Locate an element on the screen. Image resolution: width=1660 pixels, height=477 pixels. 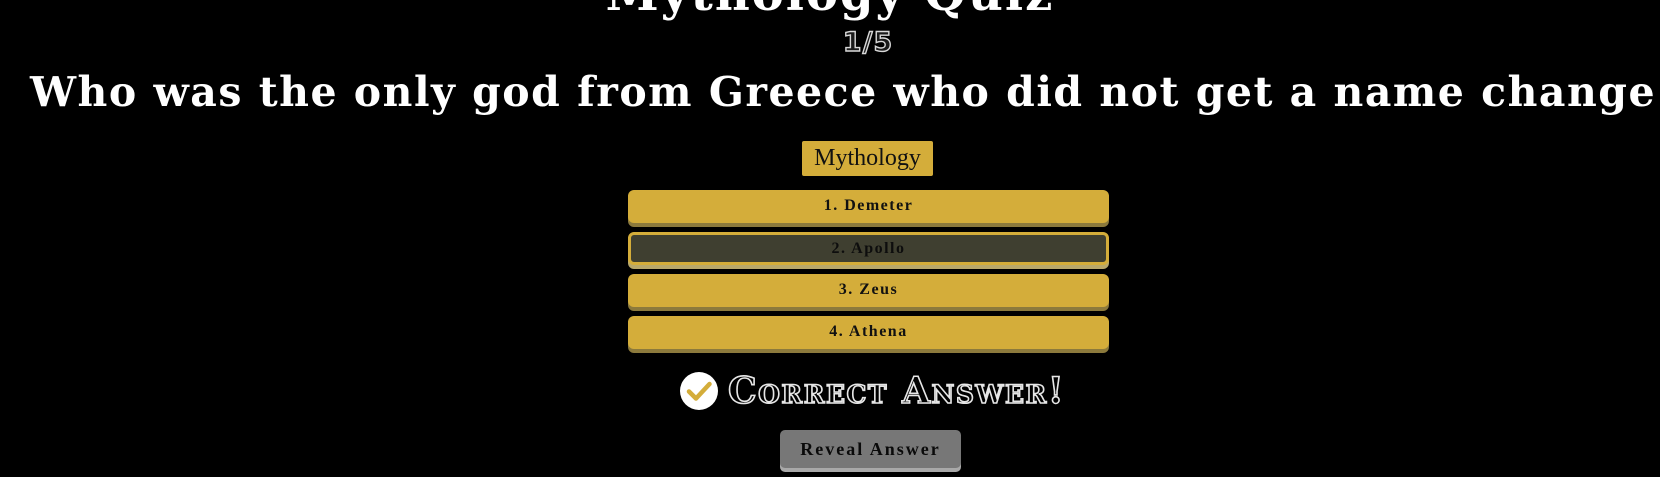
question-progress: 1/5 is located at coordinates (868, 42).